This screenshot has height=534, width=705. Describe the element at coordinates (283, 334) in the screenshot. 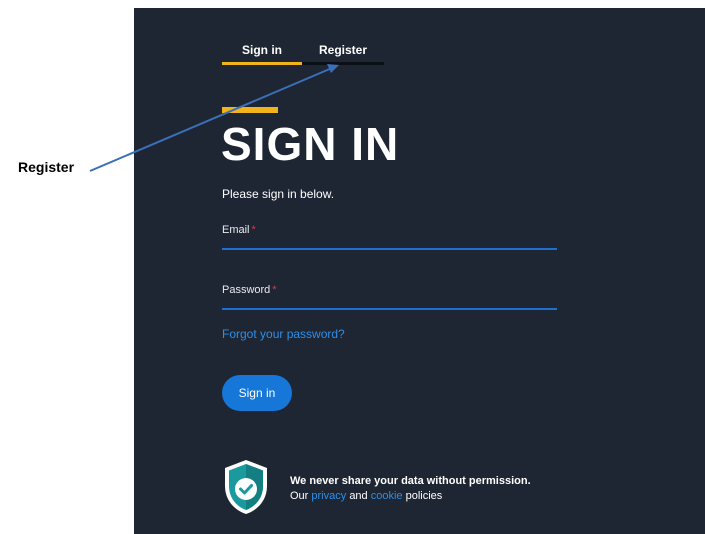

I see `forgot-password-link: Forgot your password?` at that location.